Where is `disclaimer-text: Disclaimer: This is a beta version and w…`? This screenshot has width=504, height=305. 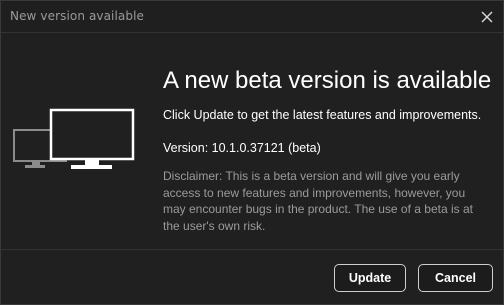 disclaimer-text: Disclaimer: This is a beta version and w… is located at coordinates (318, 201).